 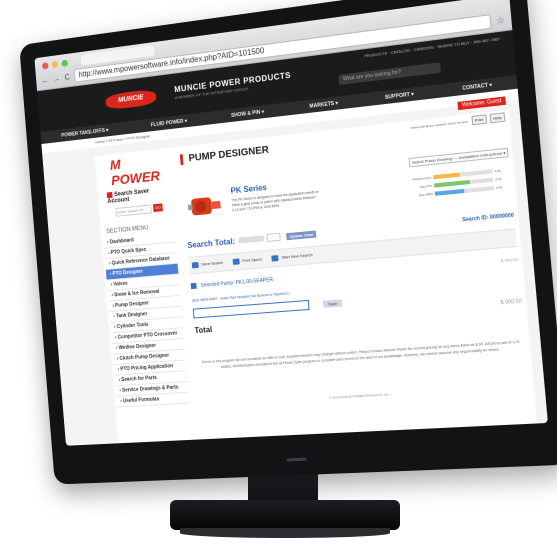 What do you see at coordinates (501, 20) in the screenshot?
I see `bookmark-star-icon: ☆` at bounding box center [501, 20].